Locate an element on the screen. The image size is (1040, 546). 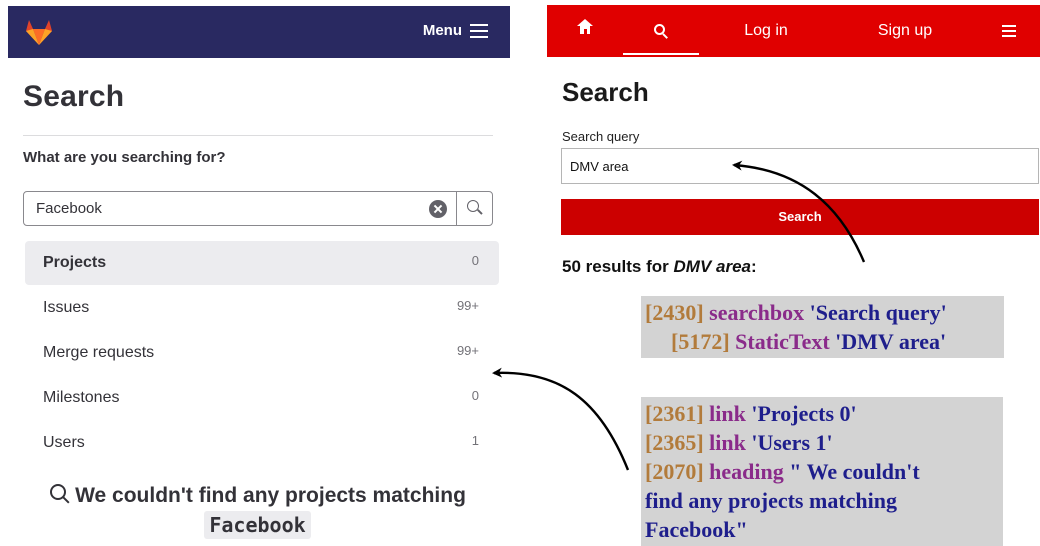
scope-label: Merge requests is located at coordinates (99, 352).